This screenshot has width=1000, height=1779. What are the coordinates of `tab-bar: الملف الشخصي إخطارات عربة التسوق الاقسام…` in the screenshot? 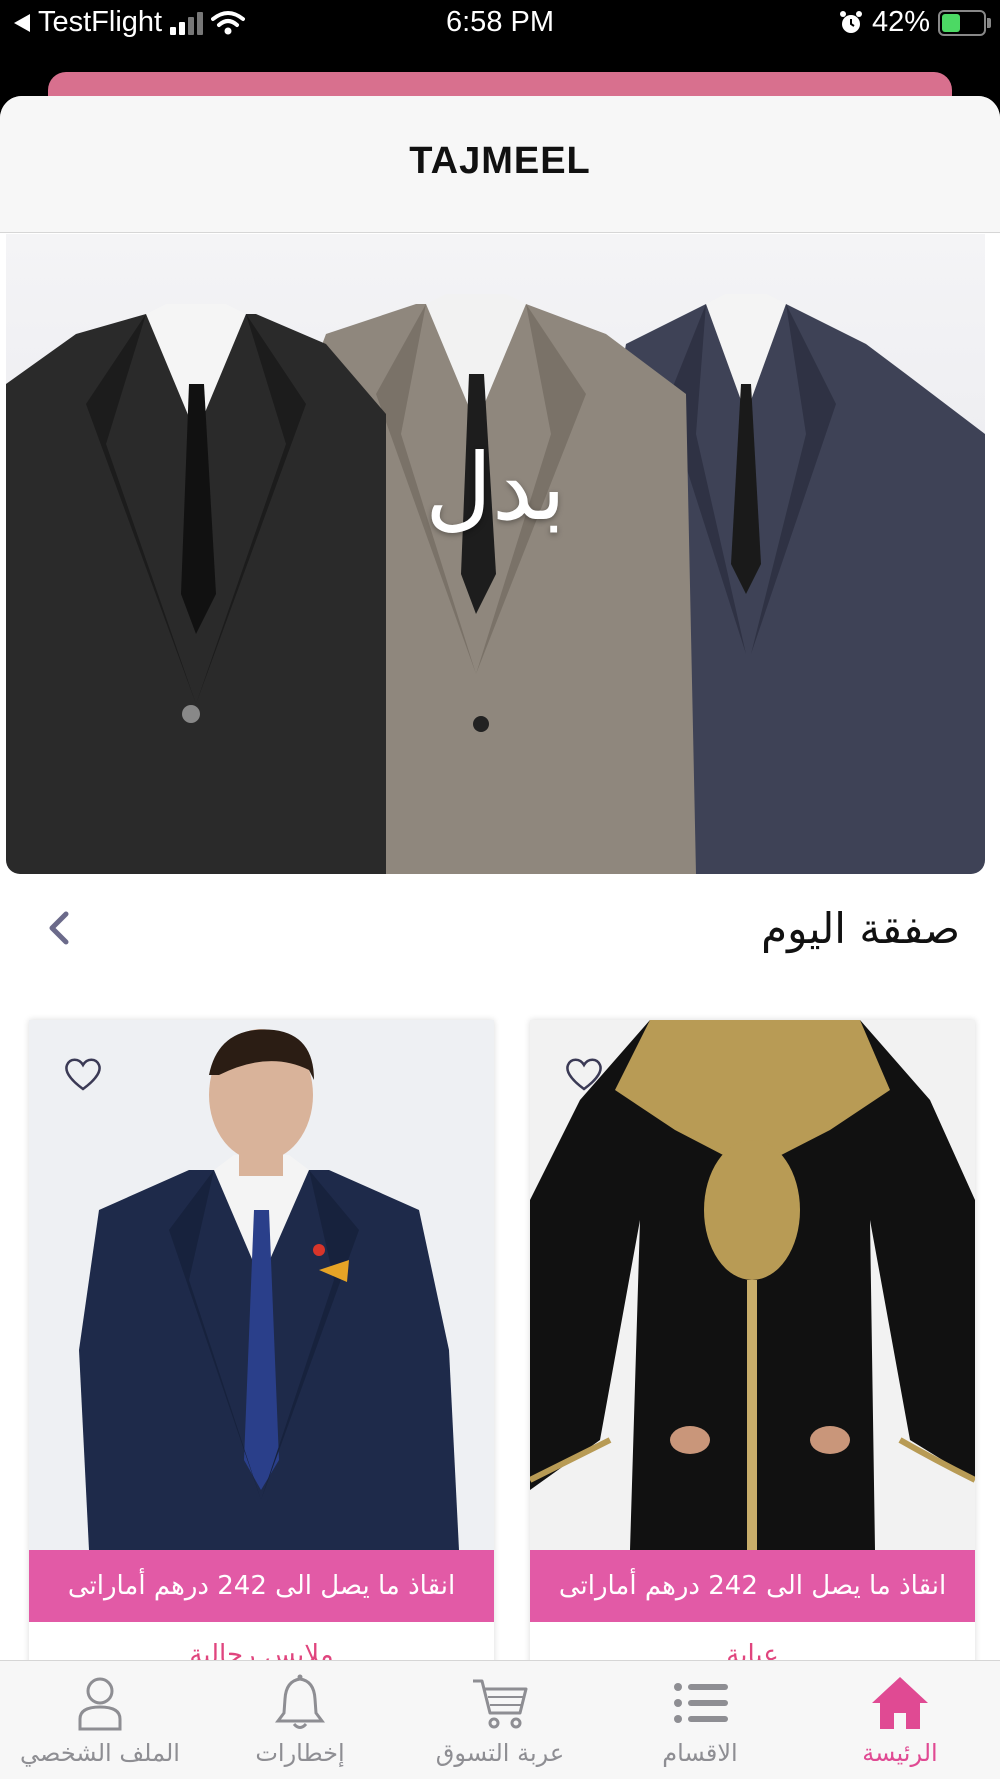 It's located at (500, 1719).